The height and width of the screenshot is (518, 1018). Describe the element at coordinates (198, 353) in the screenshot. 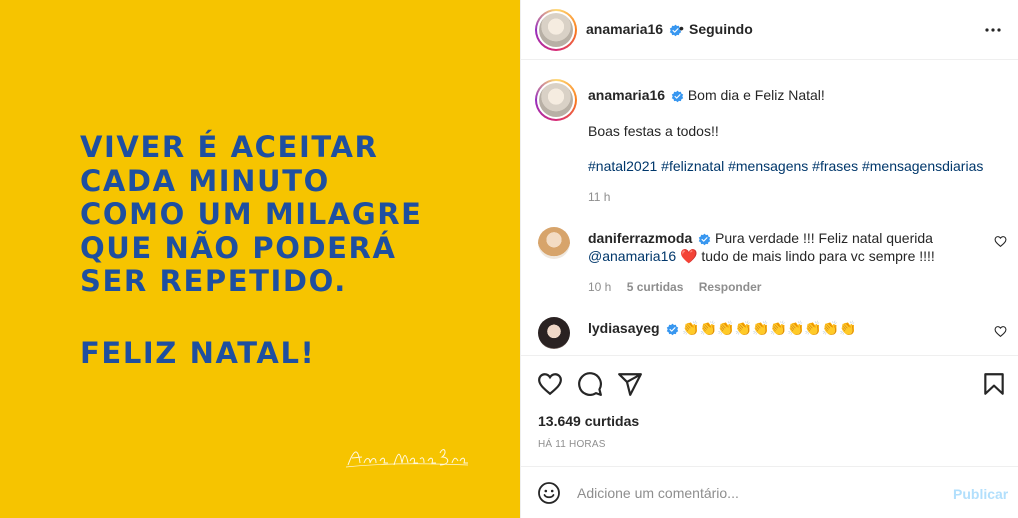

I see `greeting-text: FELIZ NATAL!` at that location.